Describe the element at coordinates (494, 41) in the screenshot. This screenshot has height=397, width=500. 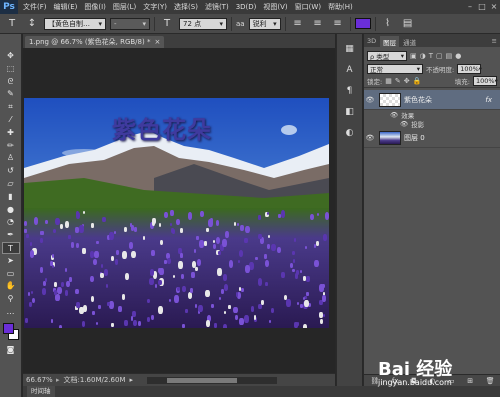
I see `panel-menu-icon: ≡` at that location.